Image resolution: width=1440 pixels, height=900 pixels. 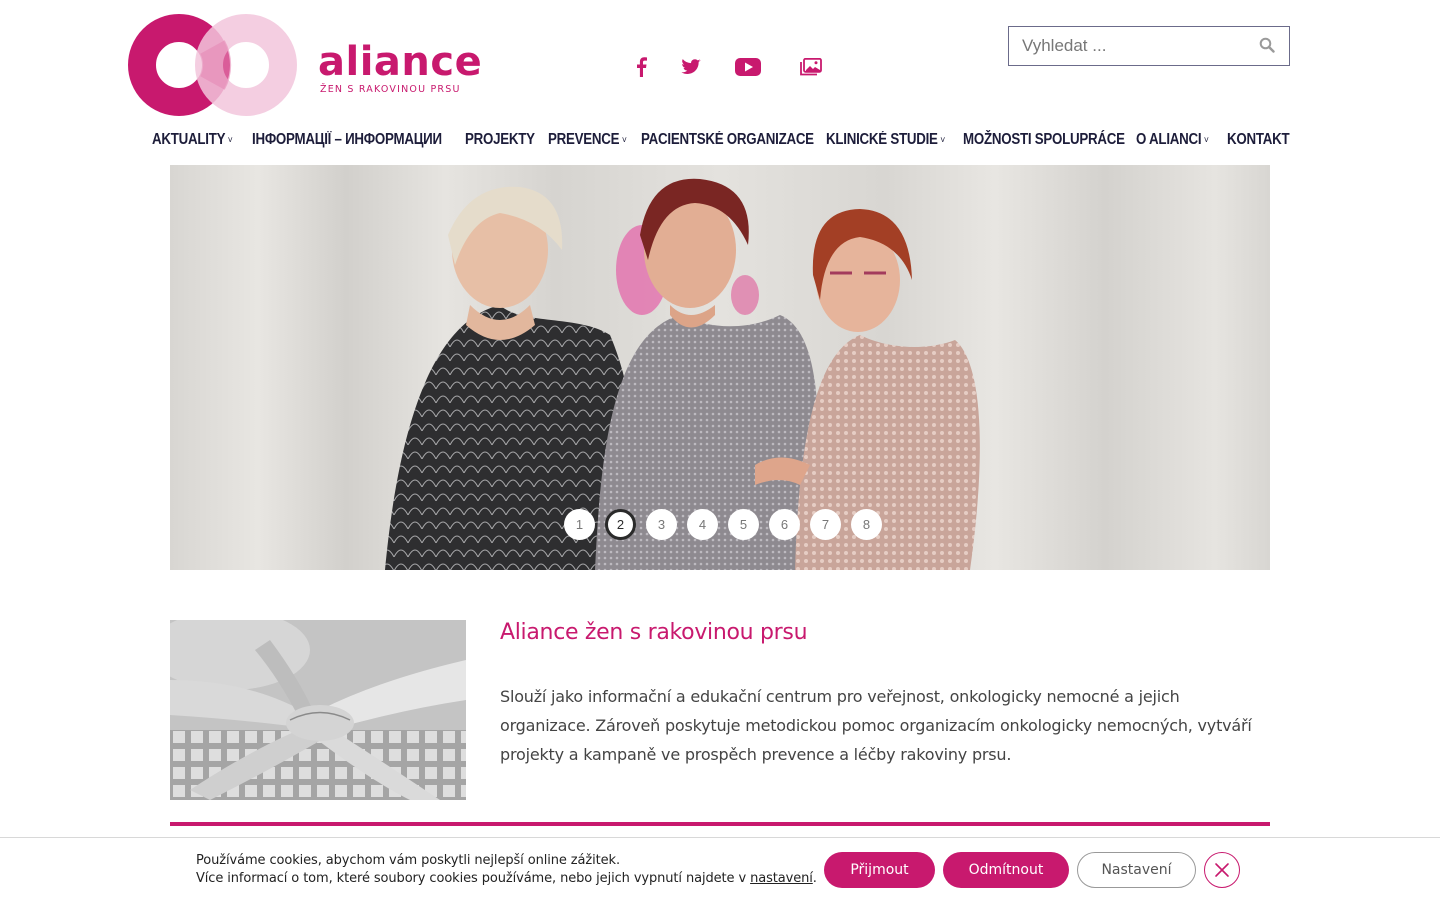 I want to click on slider-dot: 6, so click(x=784, y=524).